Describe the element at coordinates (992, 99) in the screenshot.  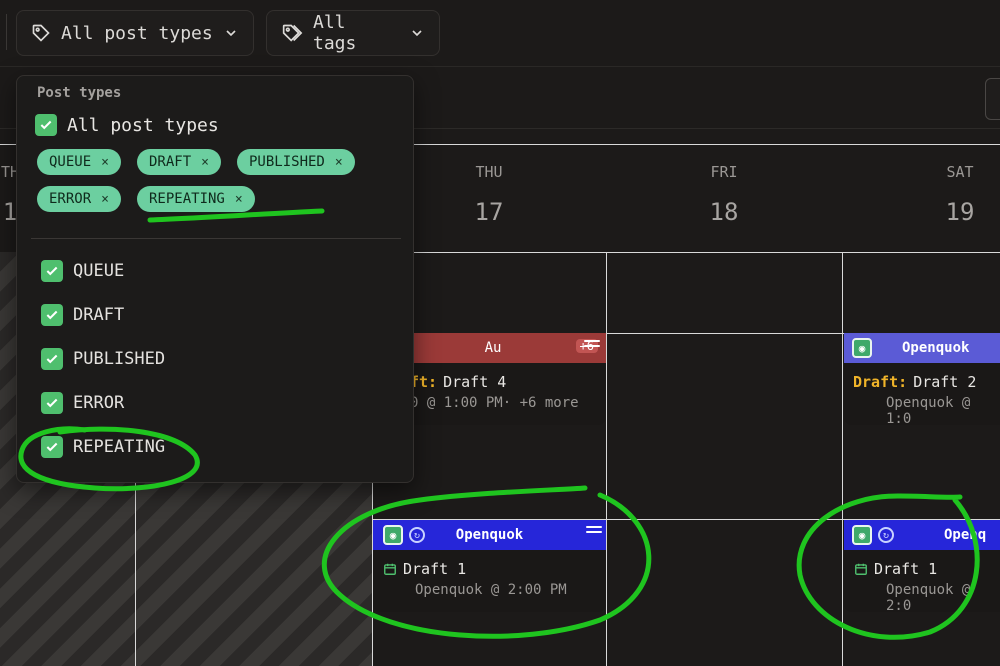
I see `view-control` at that location.